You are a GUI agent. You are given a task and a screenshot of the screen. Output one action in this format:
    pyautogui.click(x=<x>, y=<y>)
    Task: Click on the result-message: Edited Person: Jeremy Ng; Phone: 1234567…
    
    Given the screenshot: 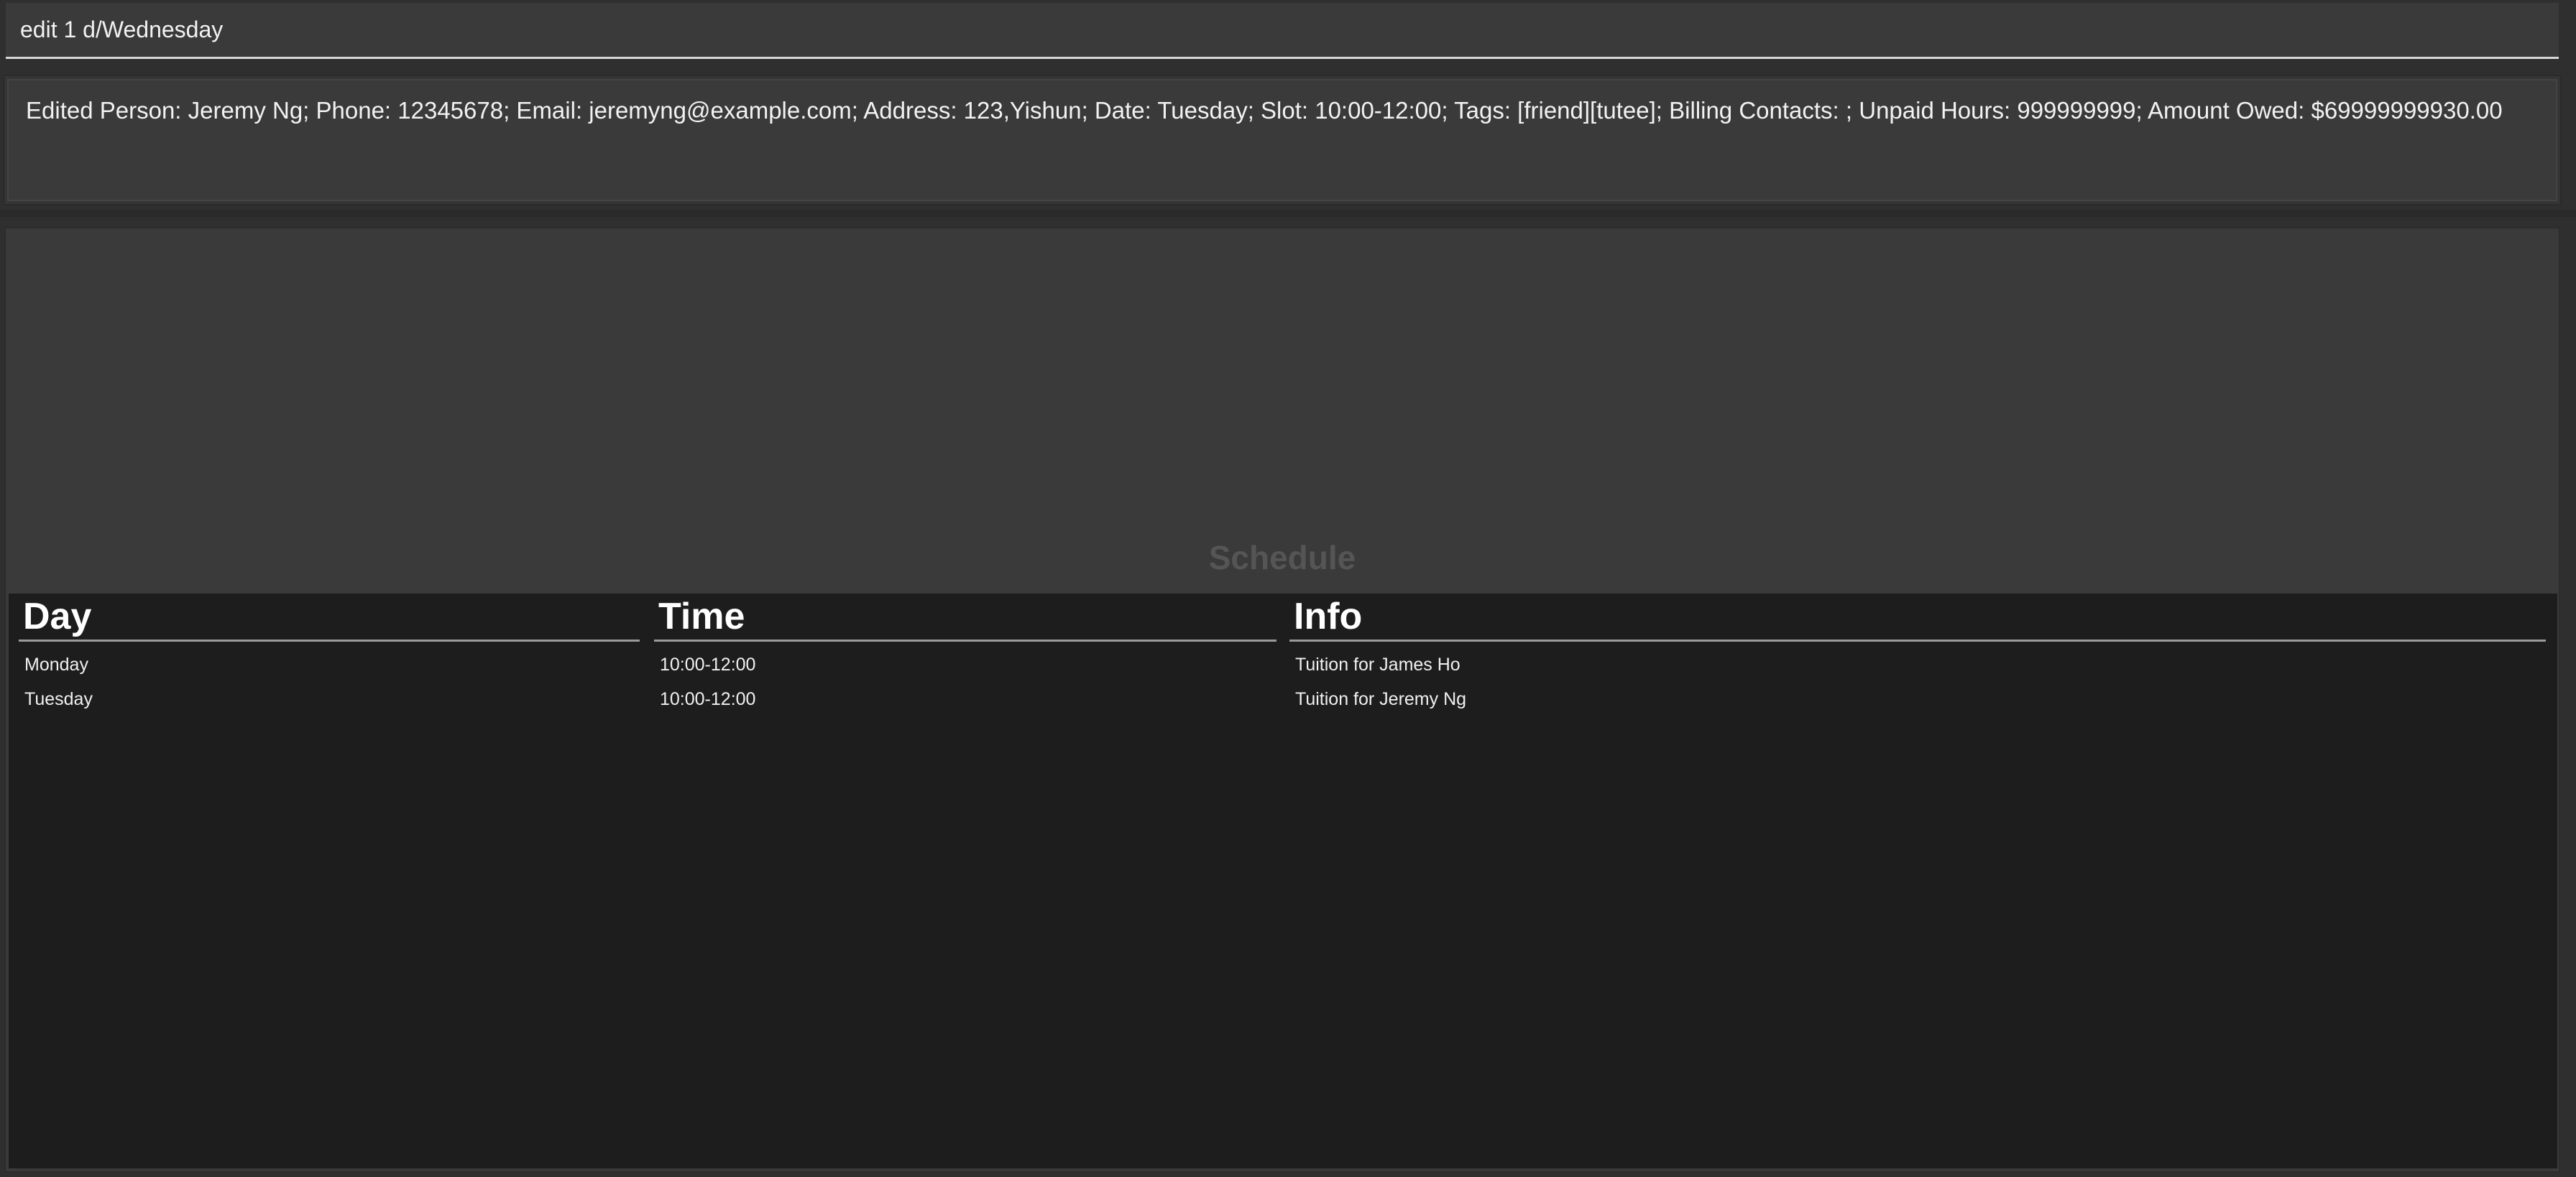 What is the action you would take?
    pyautogui.click(x=1264, y=111)
    